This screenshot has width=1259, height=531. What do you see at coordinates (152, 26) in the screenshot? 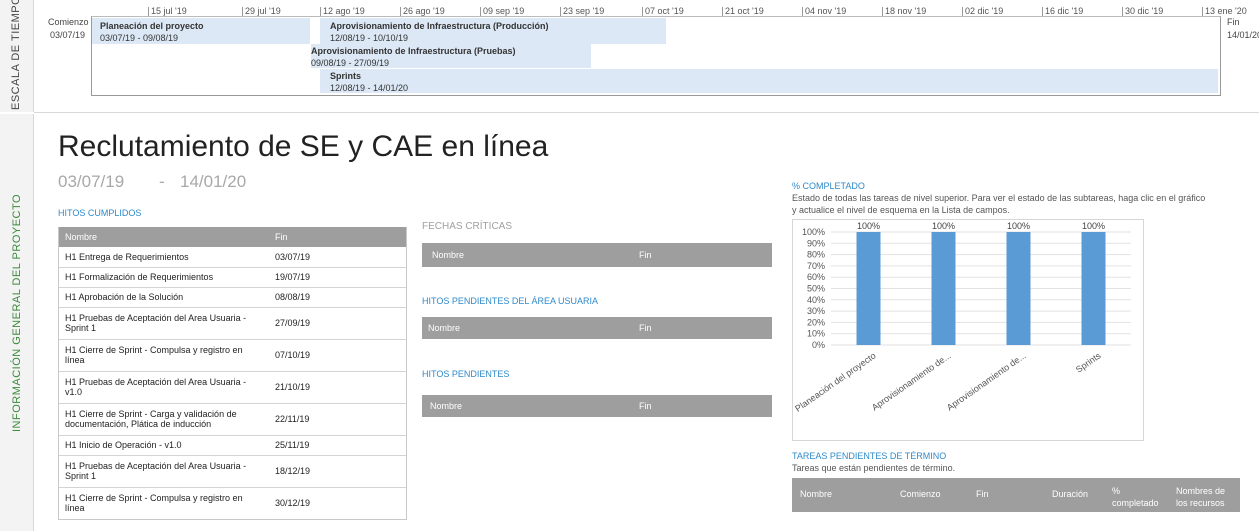
I see `timeline-bar-title: Planeación del proyecto` at bounding box center [152, 26].